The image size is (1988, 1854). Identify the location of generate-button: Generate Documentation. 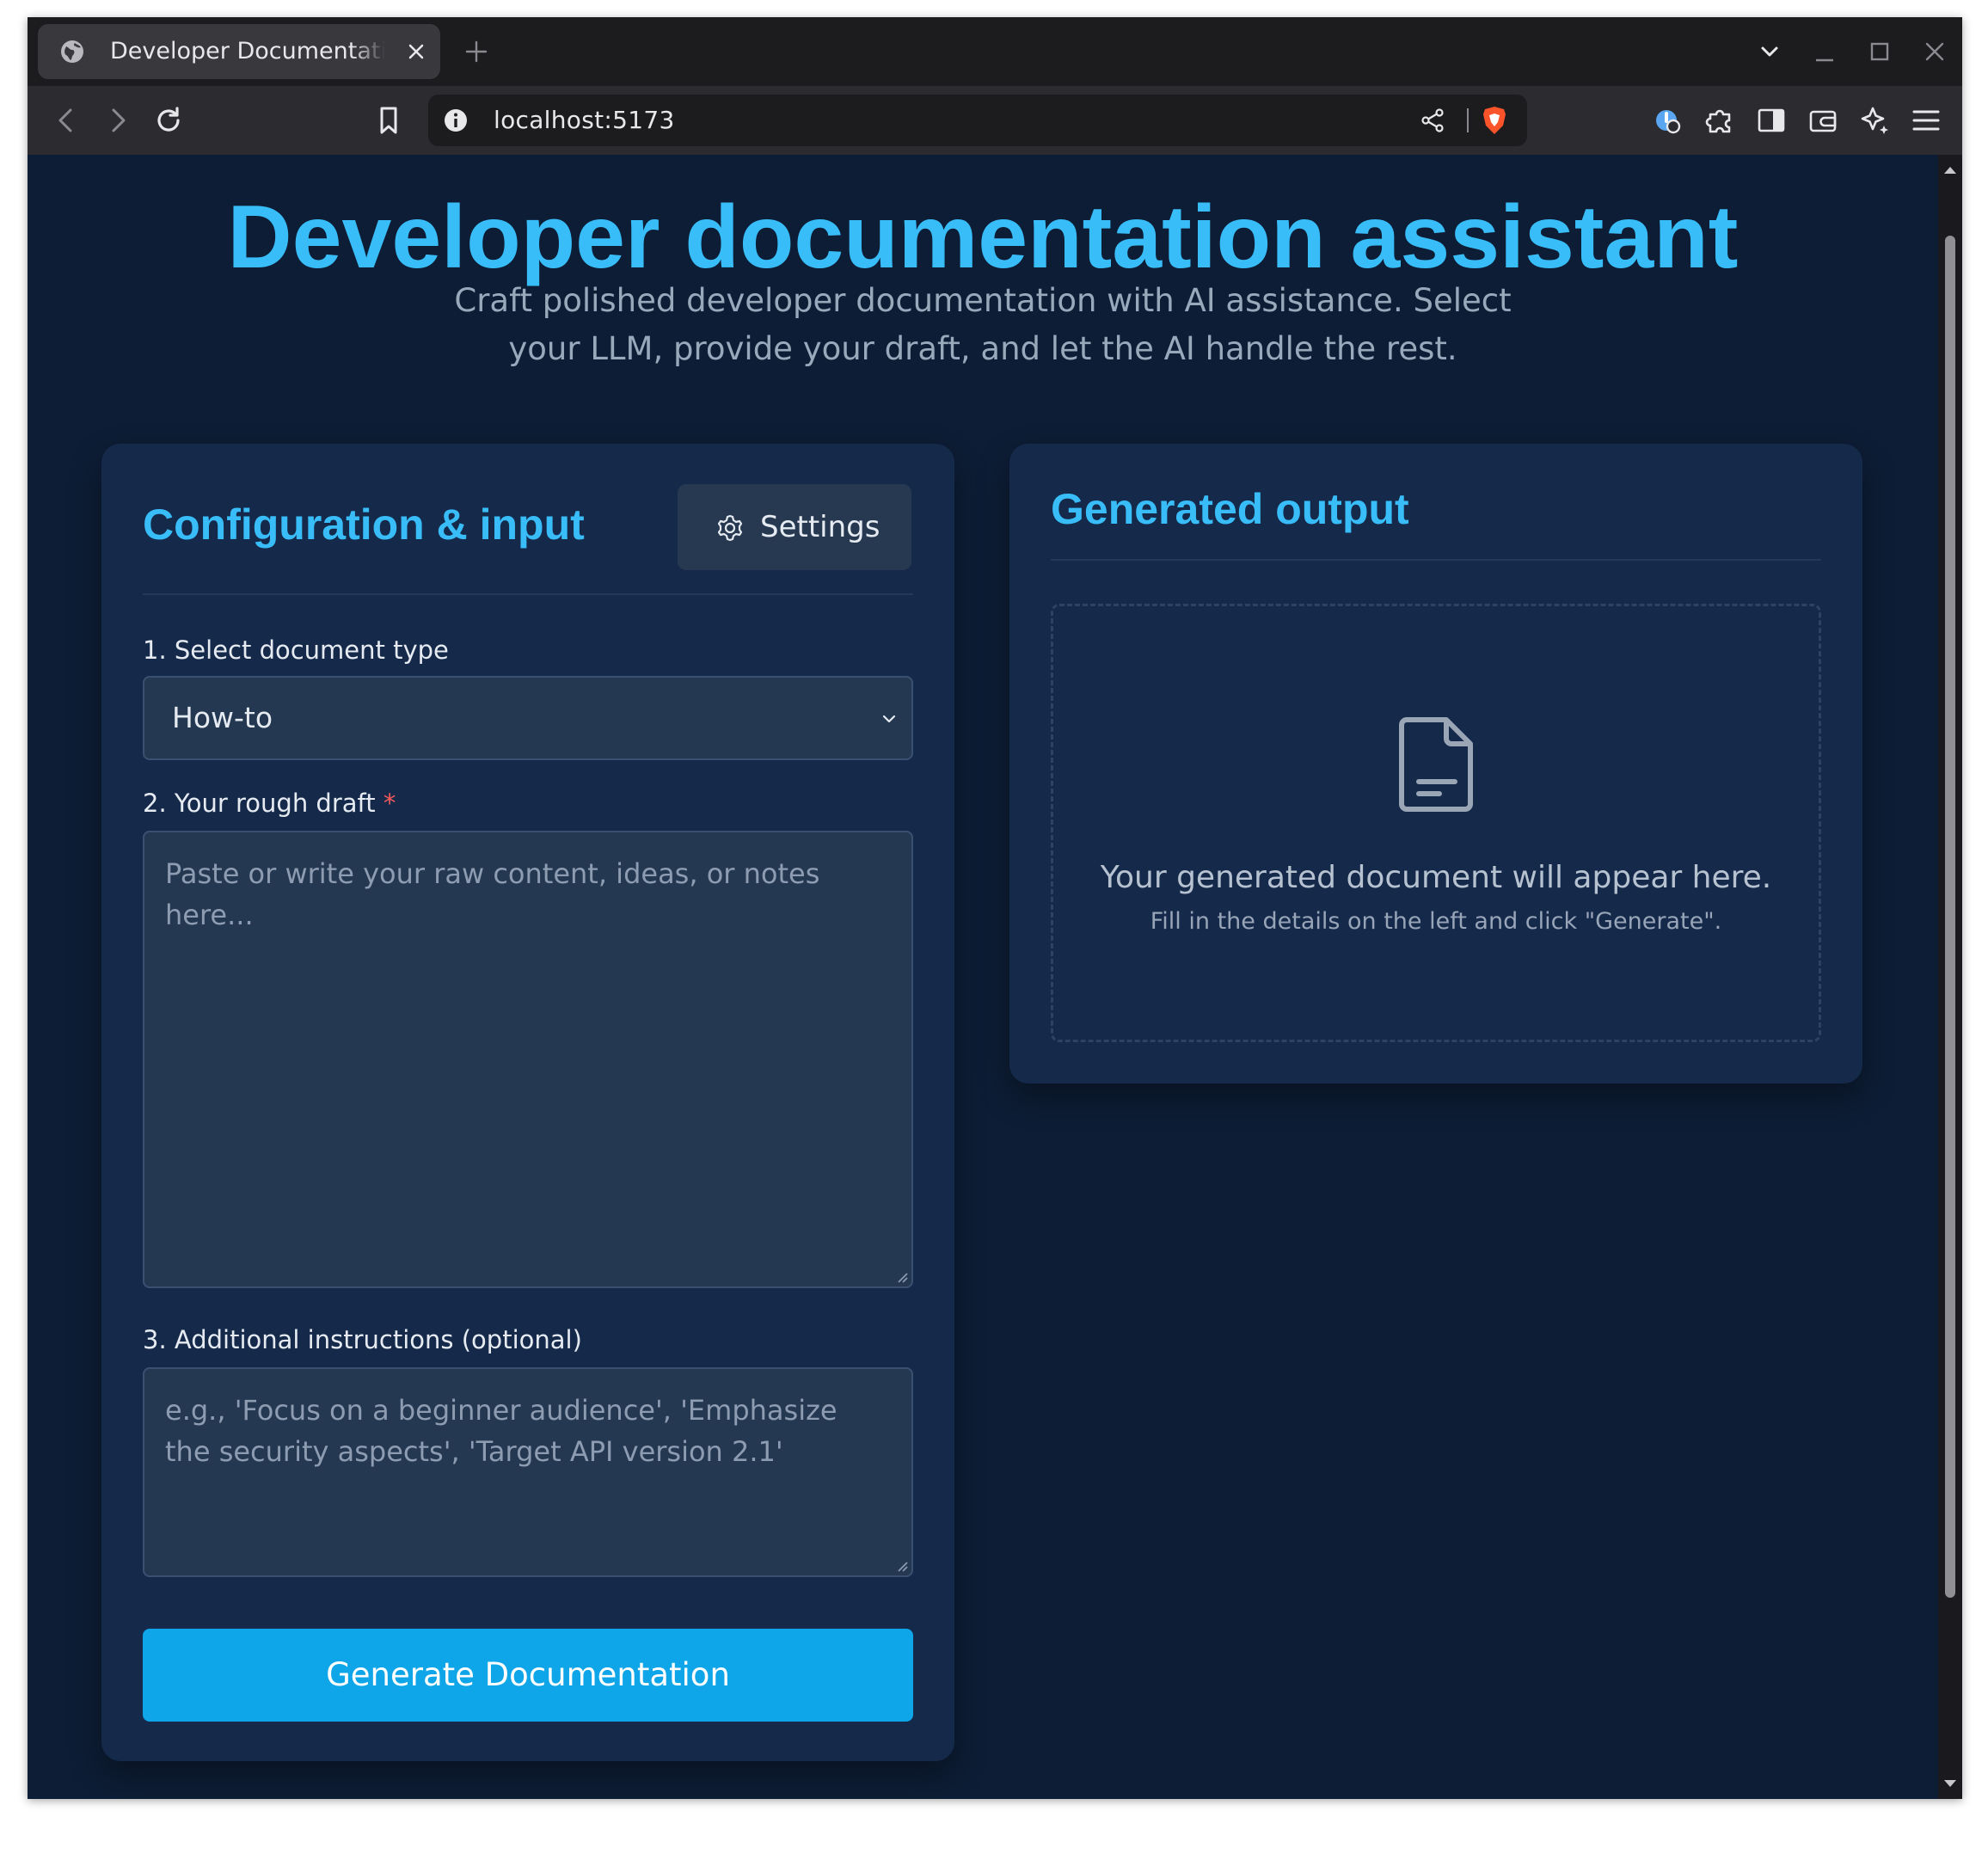
(528, 1675).